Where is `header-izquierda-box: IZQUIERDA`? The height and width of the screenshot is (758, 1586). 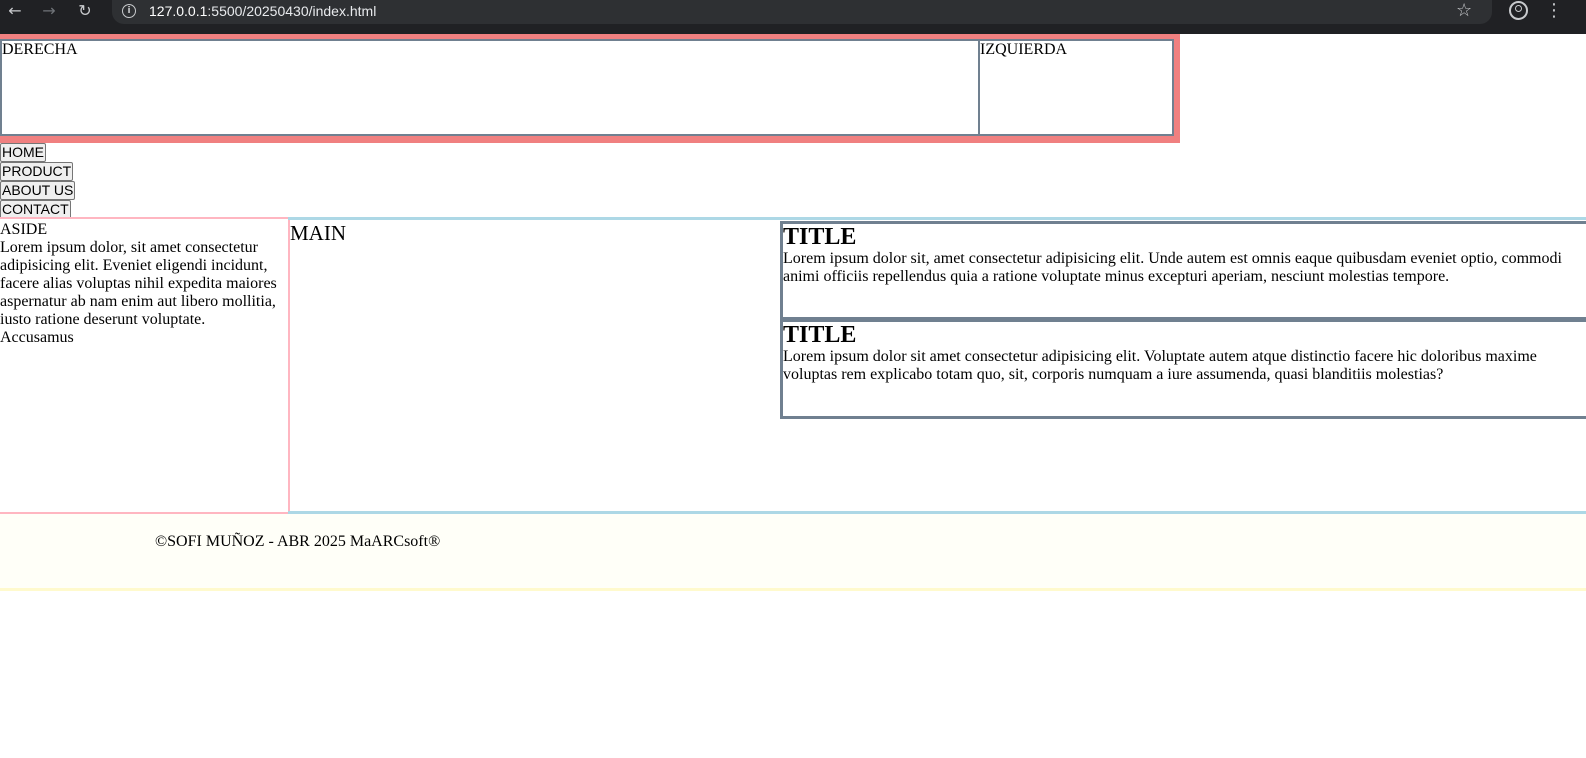 header-izquierda-box: IZQUIERDA is located at coordinates (1076, 87).